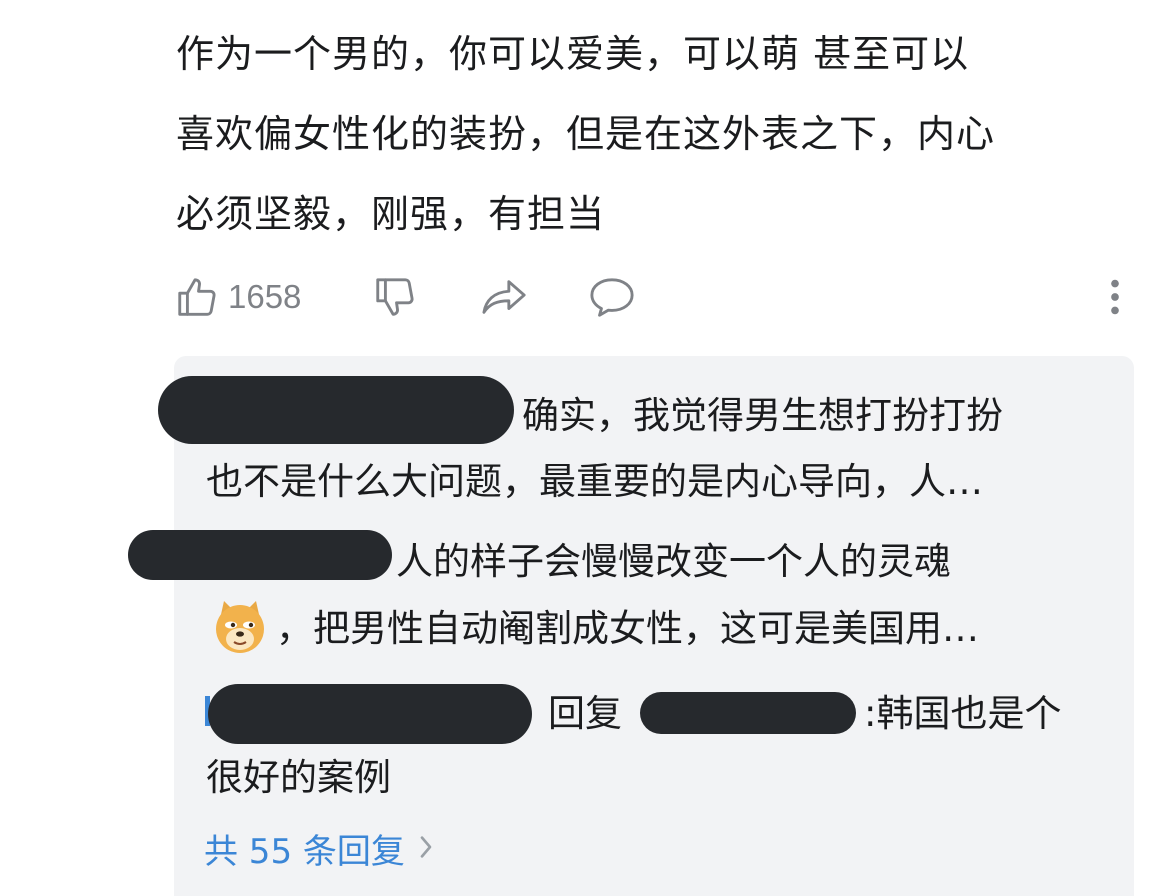  I want to click on share-button, so click(505, 297).